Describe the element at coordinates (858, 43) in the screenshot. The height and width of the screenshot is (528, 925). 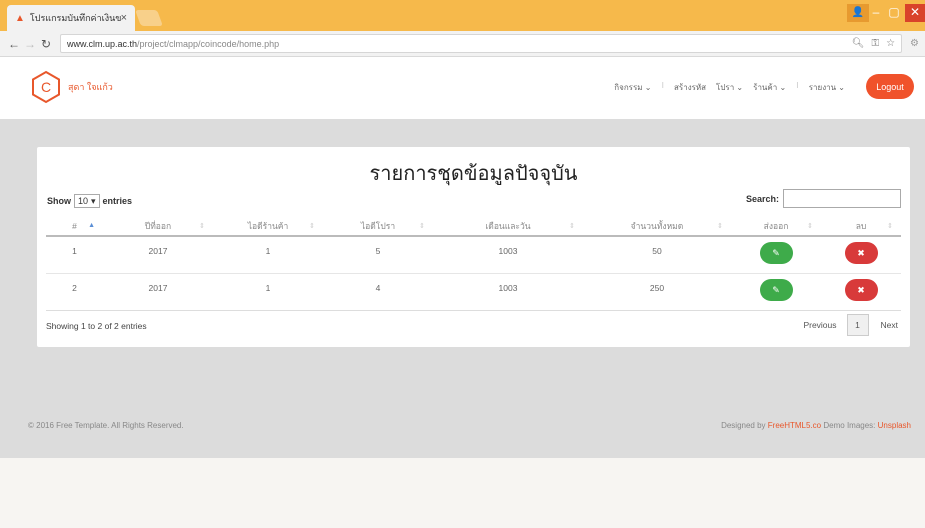
I see `zoom-icon: 🔍︎` at that location.